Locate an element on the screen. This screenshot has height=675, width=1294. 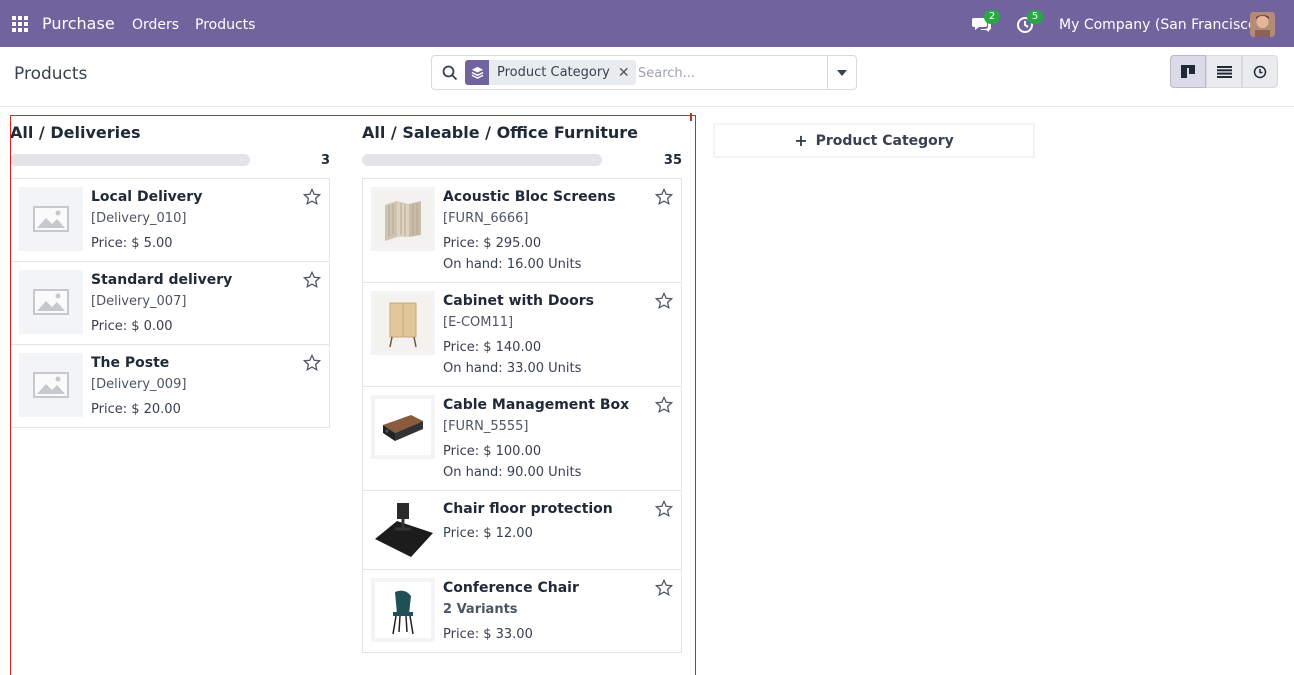
screens-image-icon is located at coordinates (403, 219).